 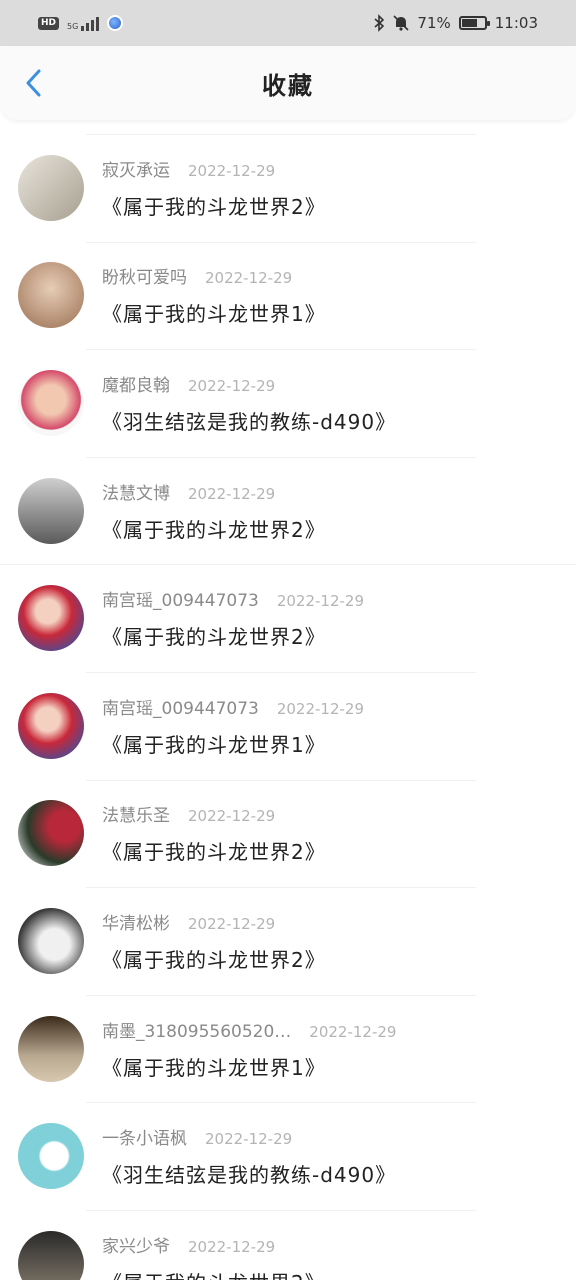 I want to click on bluetooth-icon, so click(x=379, y=23).